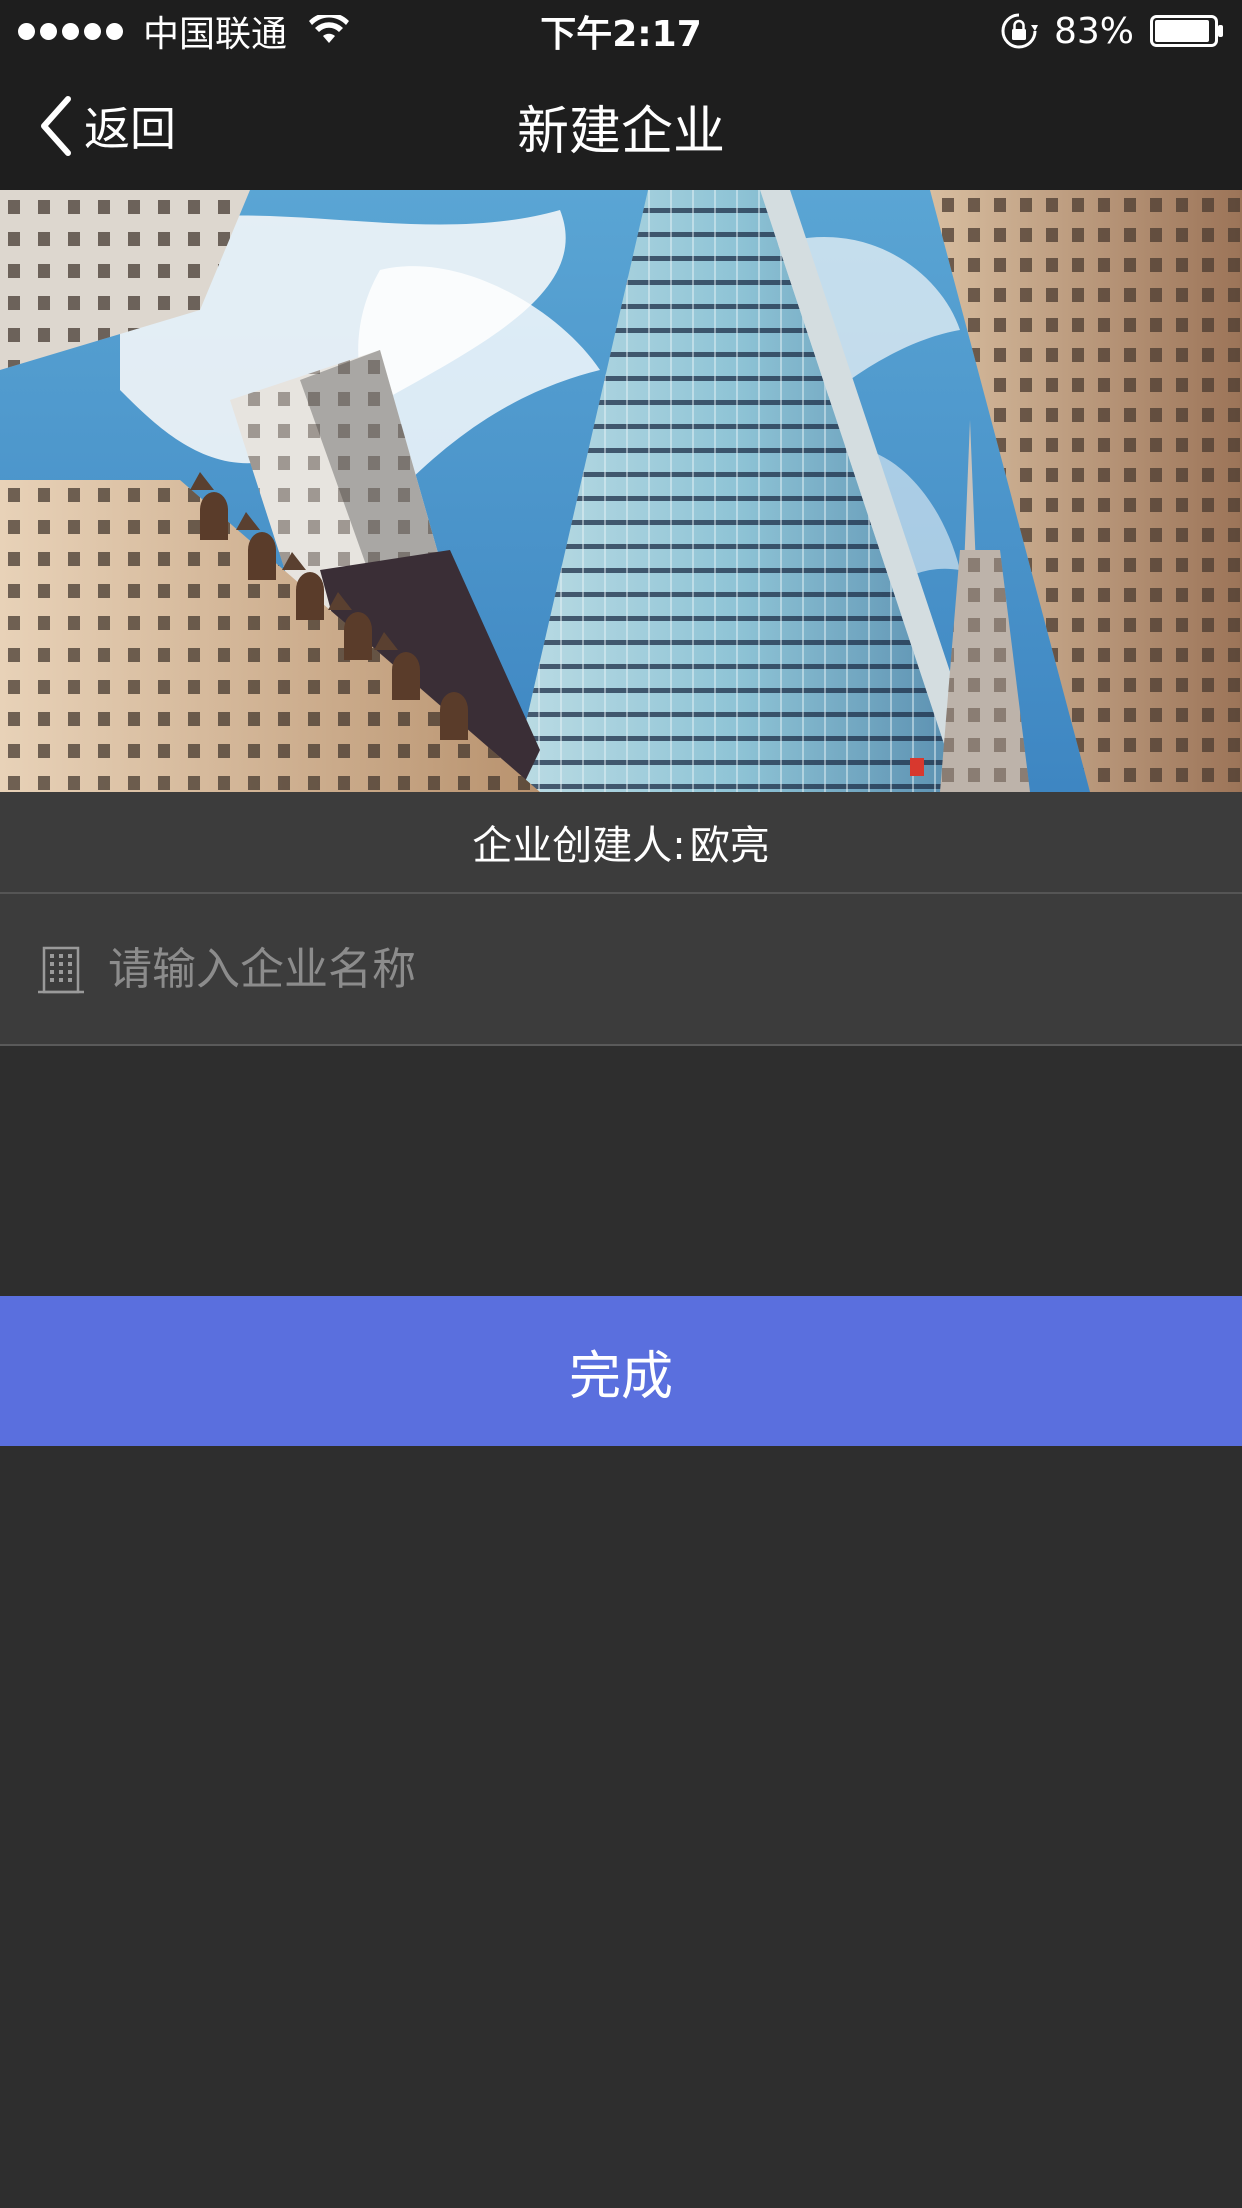 This screenshot has width=1242, height=2208. Describe the element at coordinates (1186, 31) in the screenshot. I see `battery-icon` at that location.